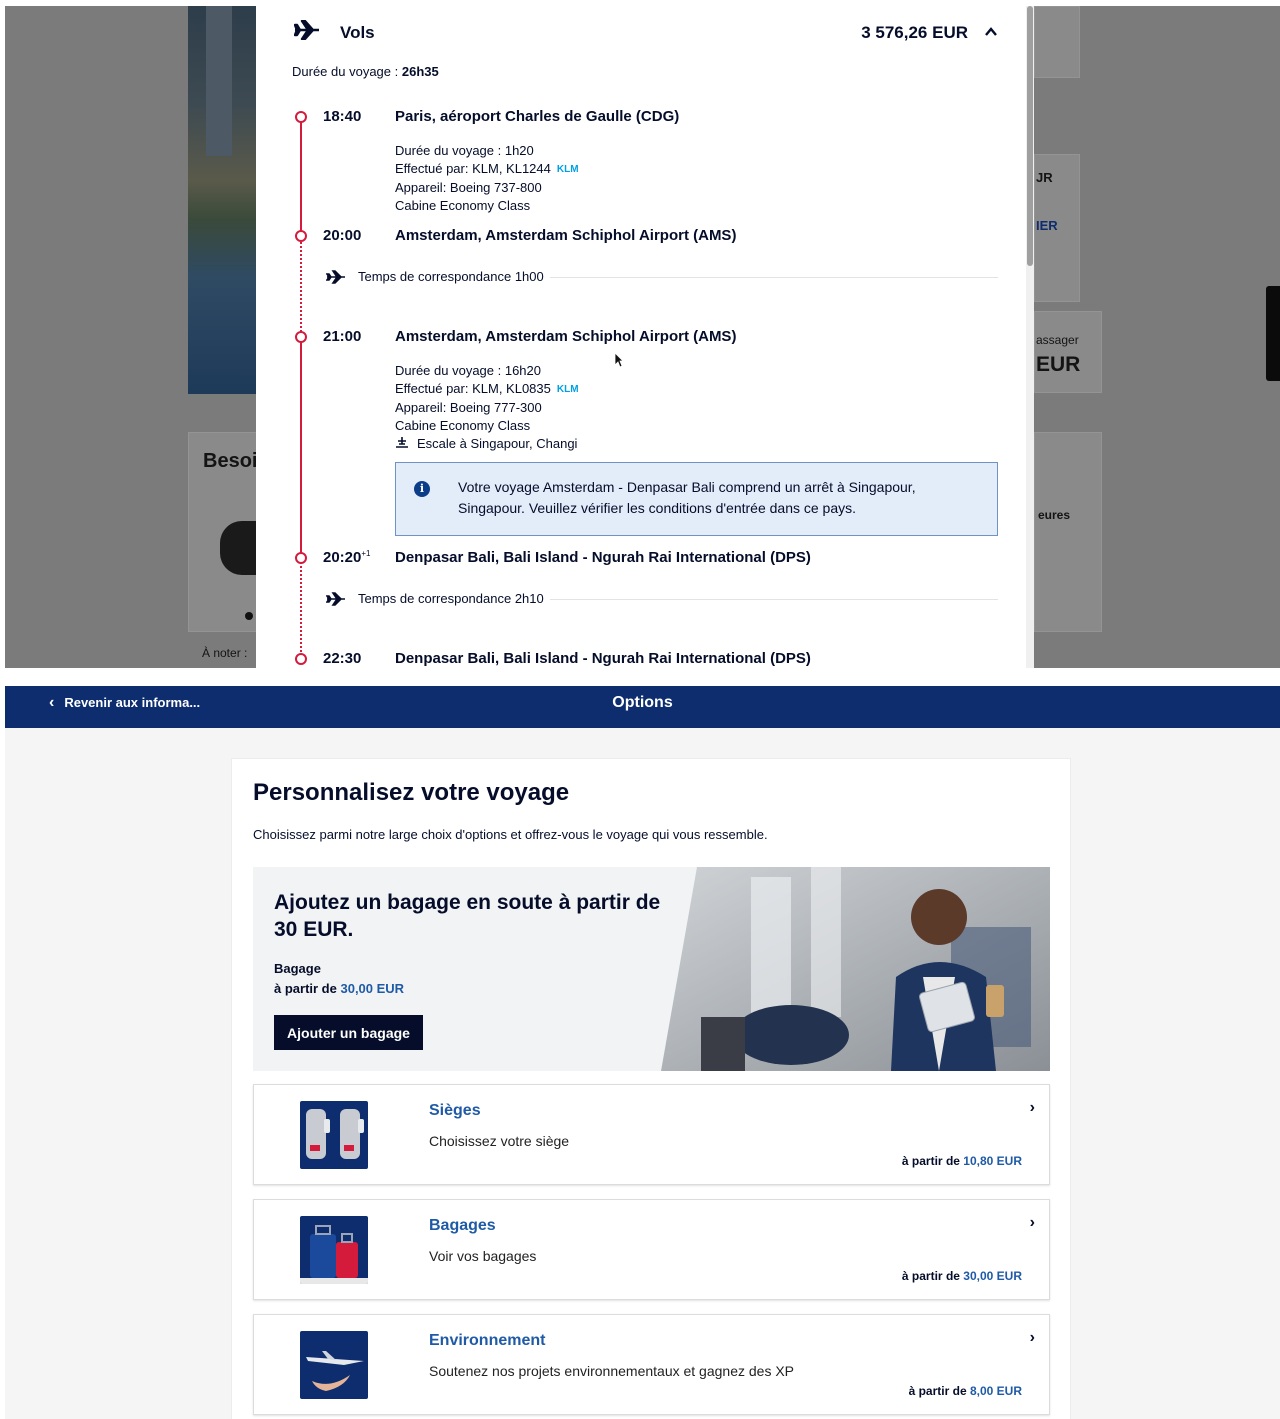  I want to click on connection-row: Temps de correspondance 1h00, so click(662, 277).